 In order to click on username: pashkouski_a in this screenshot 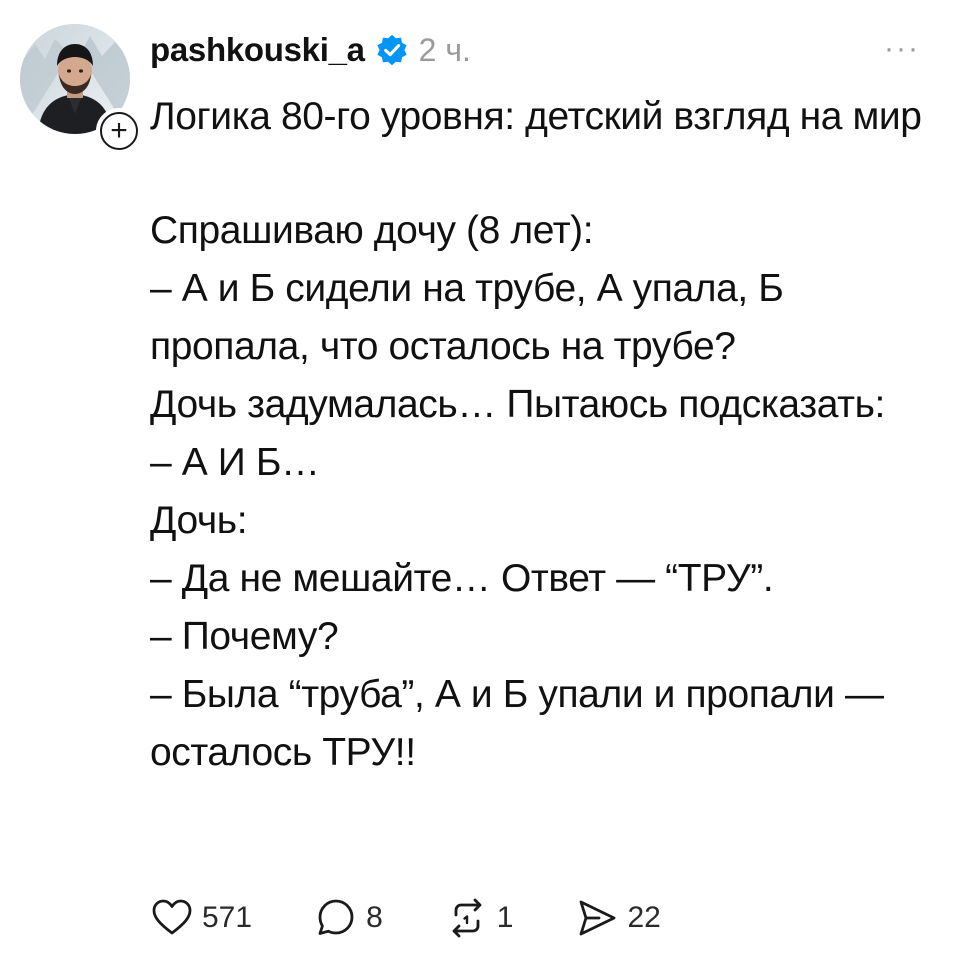, I will do `click(257, 50)`.